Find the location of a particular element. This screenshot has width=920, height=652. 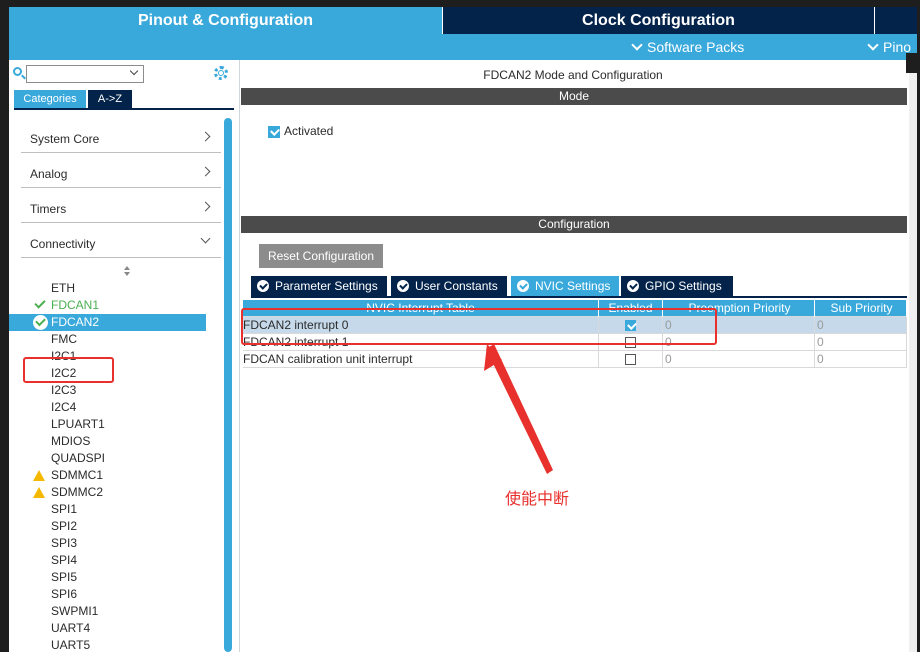

peripheral-label: SDMMC2 is located at coordinates (77, 492).